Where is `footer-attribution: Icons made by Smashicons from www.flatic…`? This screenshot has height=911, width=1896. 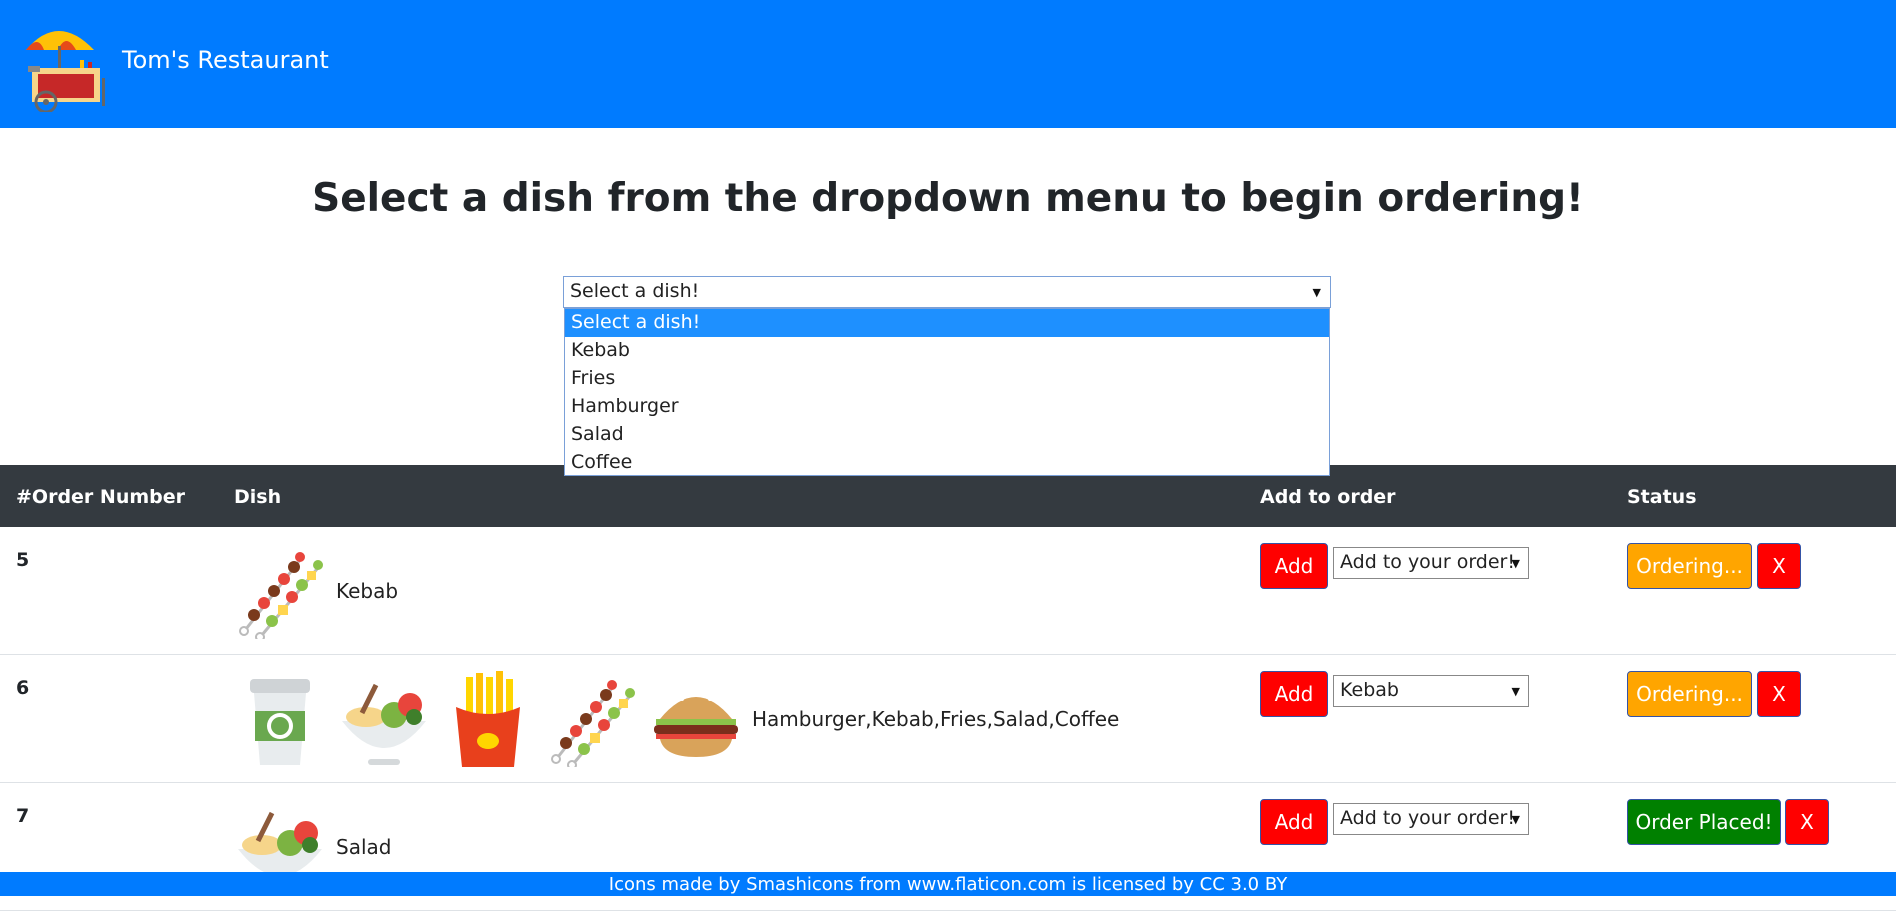
footer-attribution: Icons made by Smashicons from www.flatic… is located at coordinates (948, 884).